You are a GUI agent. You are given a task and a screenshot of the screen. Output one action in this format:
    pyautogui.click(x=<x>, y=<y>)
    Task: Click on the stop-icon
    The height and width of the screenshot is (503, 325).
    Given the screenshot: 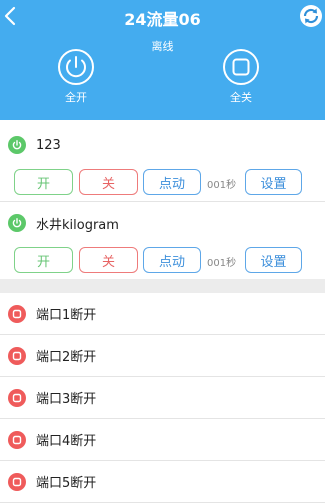 What is the action you would take?
    pyautogui.click(x=241, y=67)
    